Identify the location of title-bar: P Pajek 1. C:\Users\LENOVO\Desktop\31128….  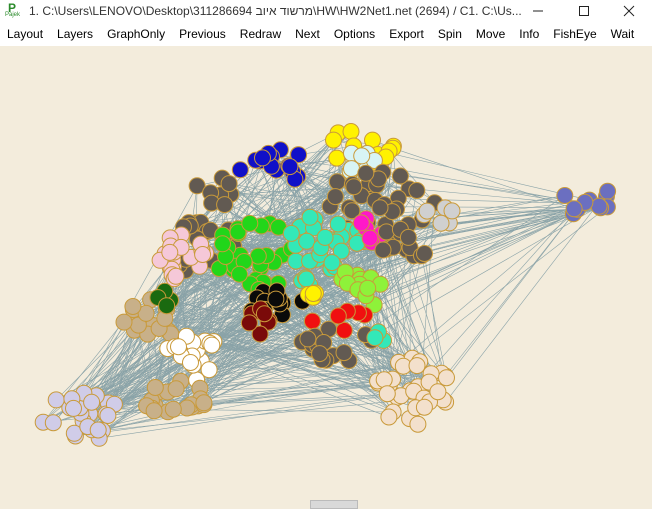
(326, 11).